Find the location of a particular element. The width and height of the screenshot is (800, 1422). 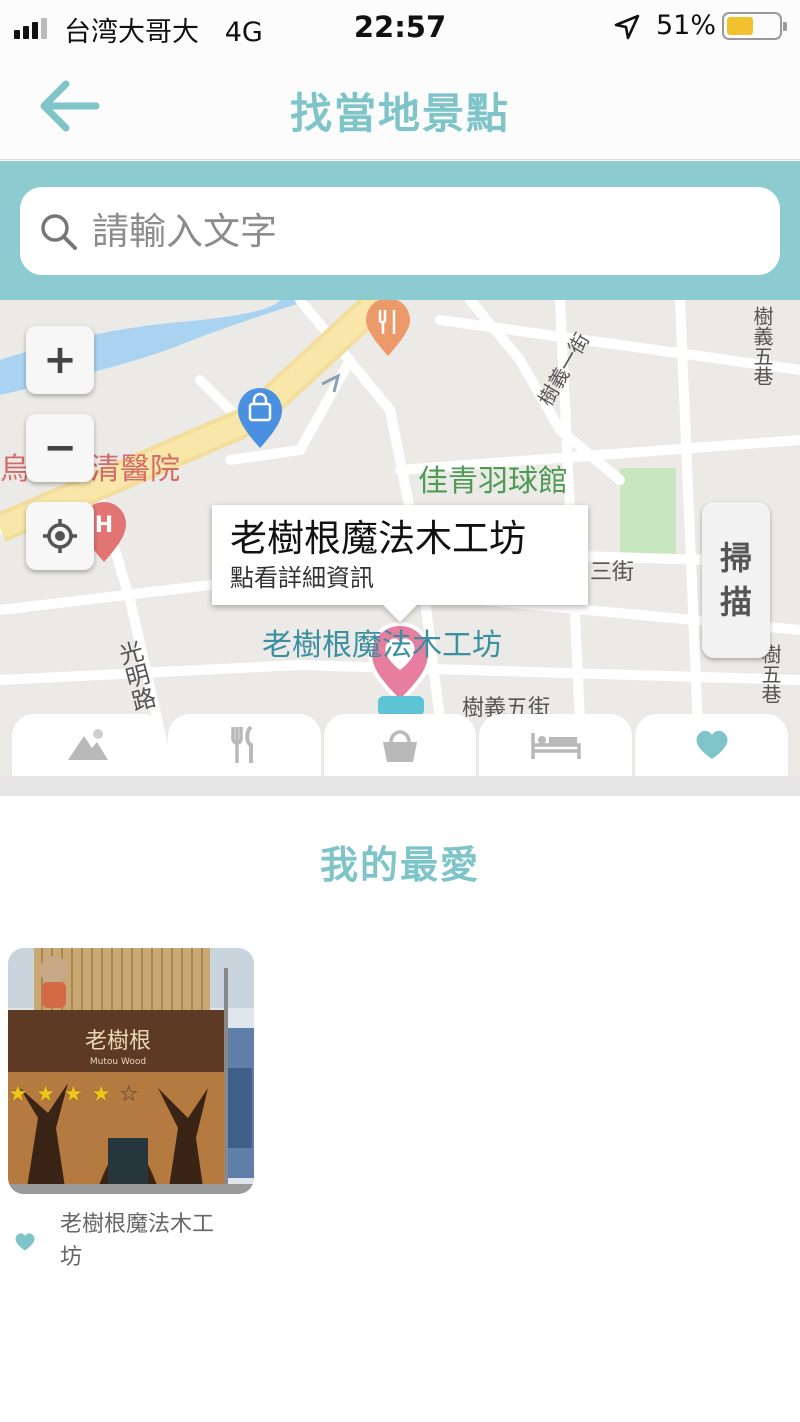

crosshair-icon is located at coordinates (60, 536).